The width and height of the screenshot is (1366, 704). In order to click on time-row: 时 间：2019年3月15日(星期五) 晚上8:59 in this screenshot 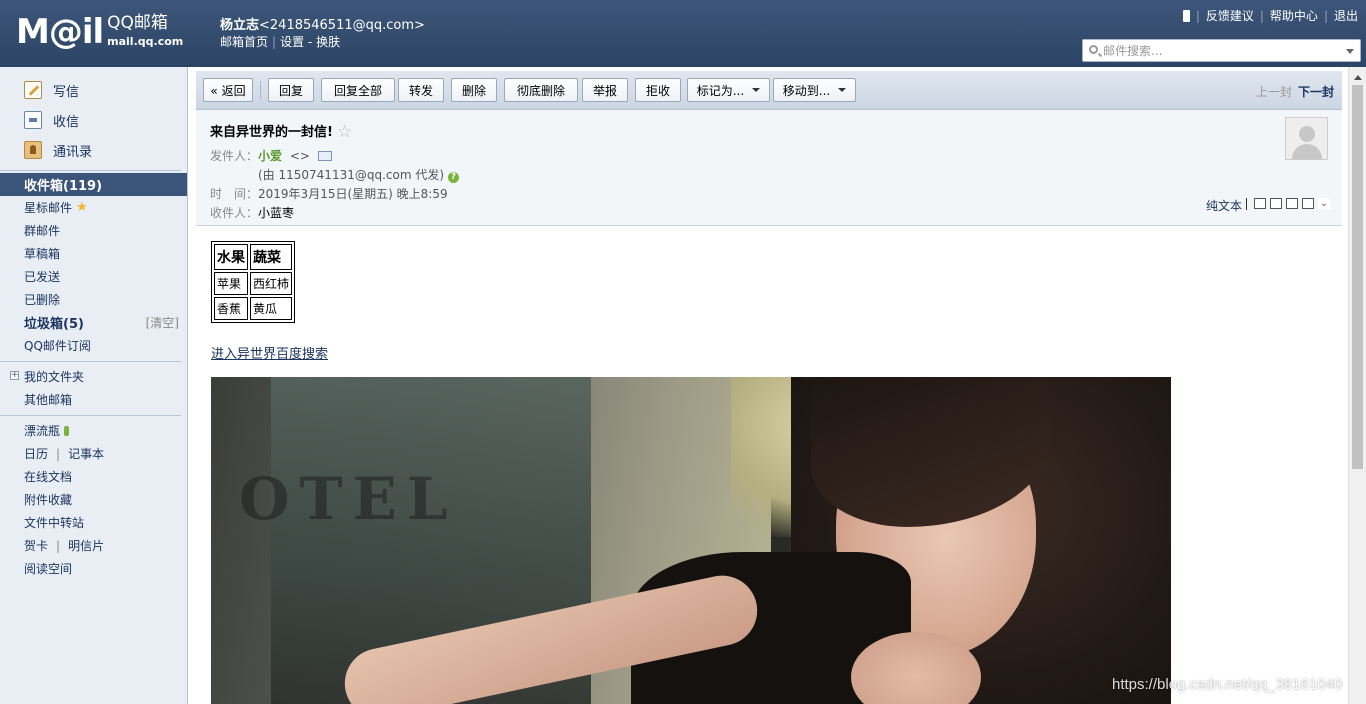, I will do `click(329, 193)`.